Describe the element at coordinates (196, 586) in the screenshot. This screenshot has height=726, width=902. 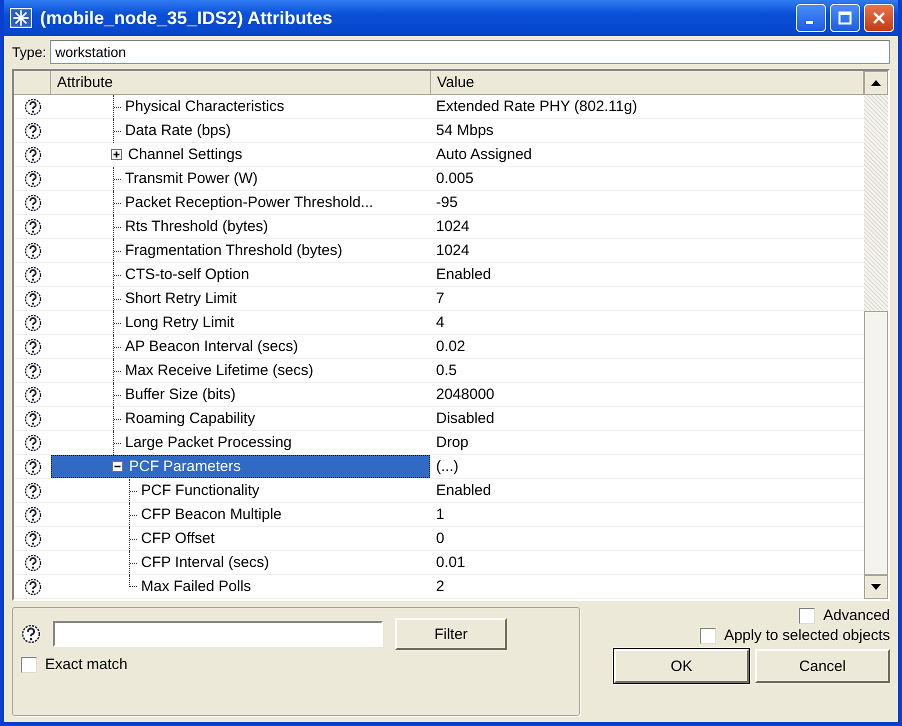
I see `attribute-name: Max Failed Polls` at that location.